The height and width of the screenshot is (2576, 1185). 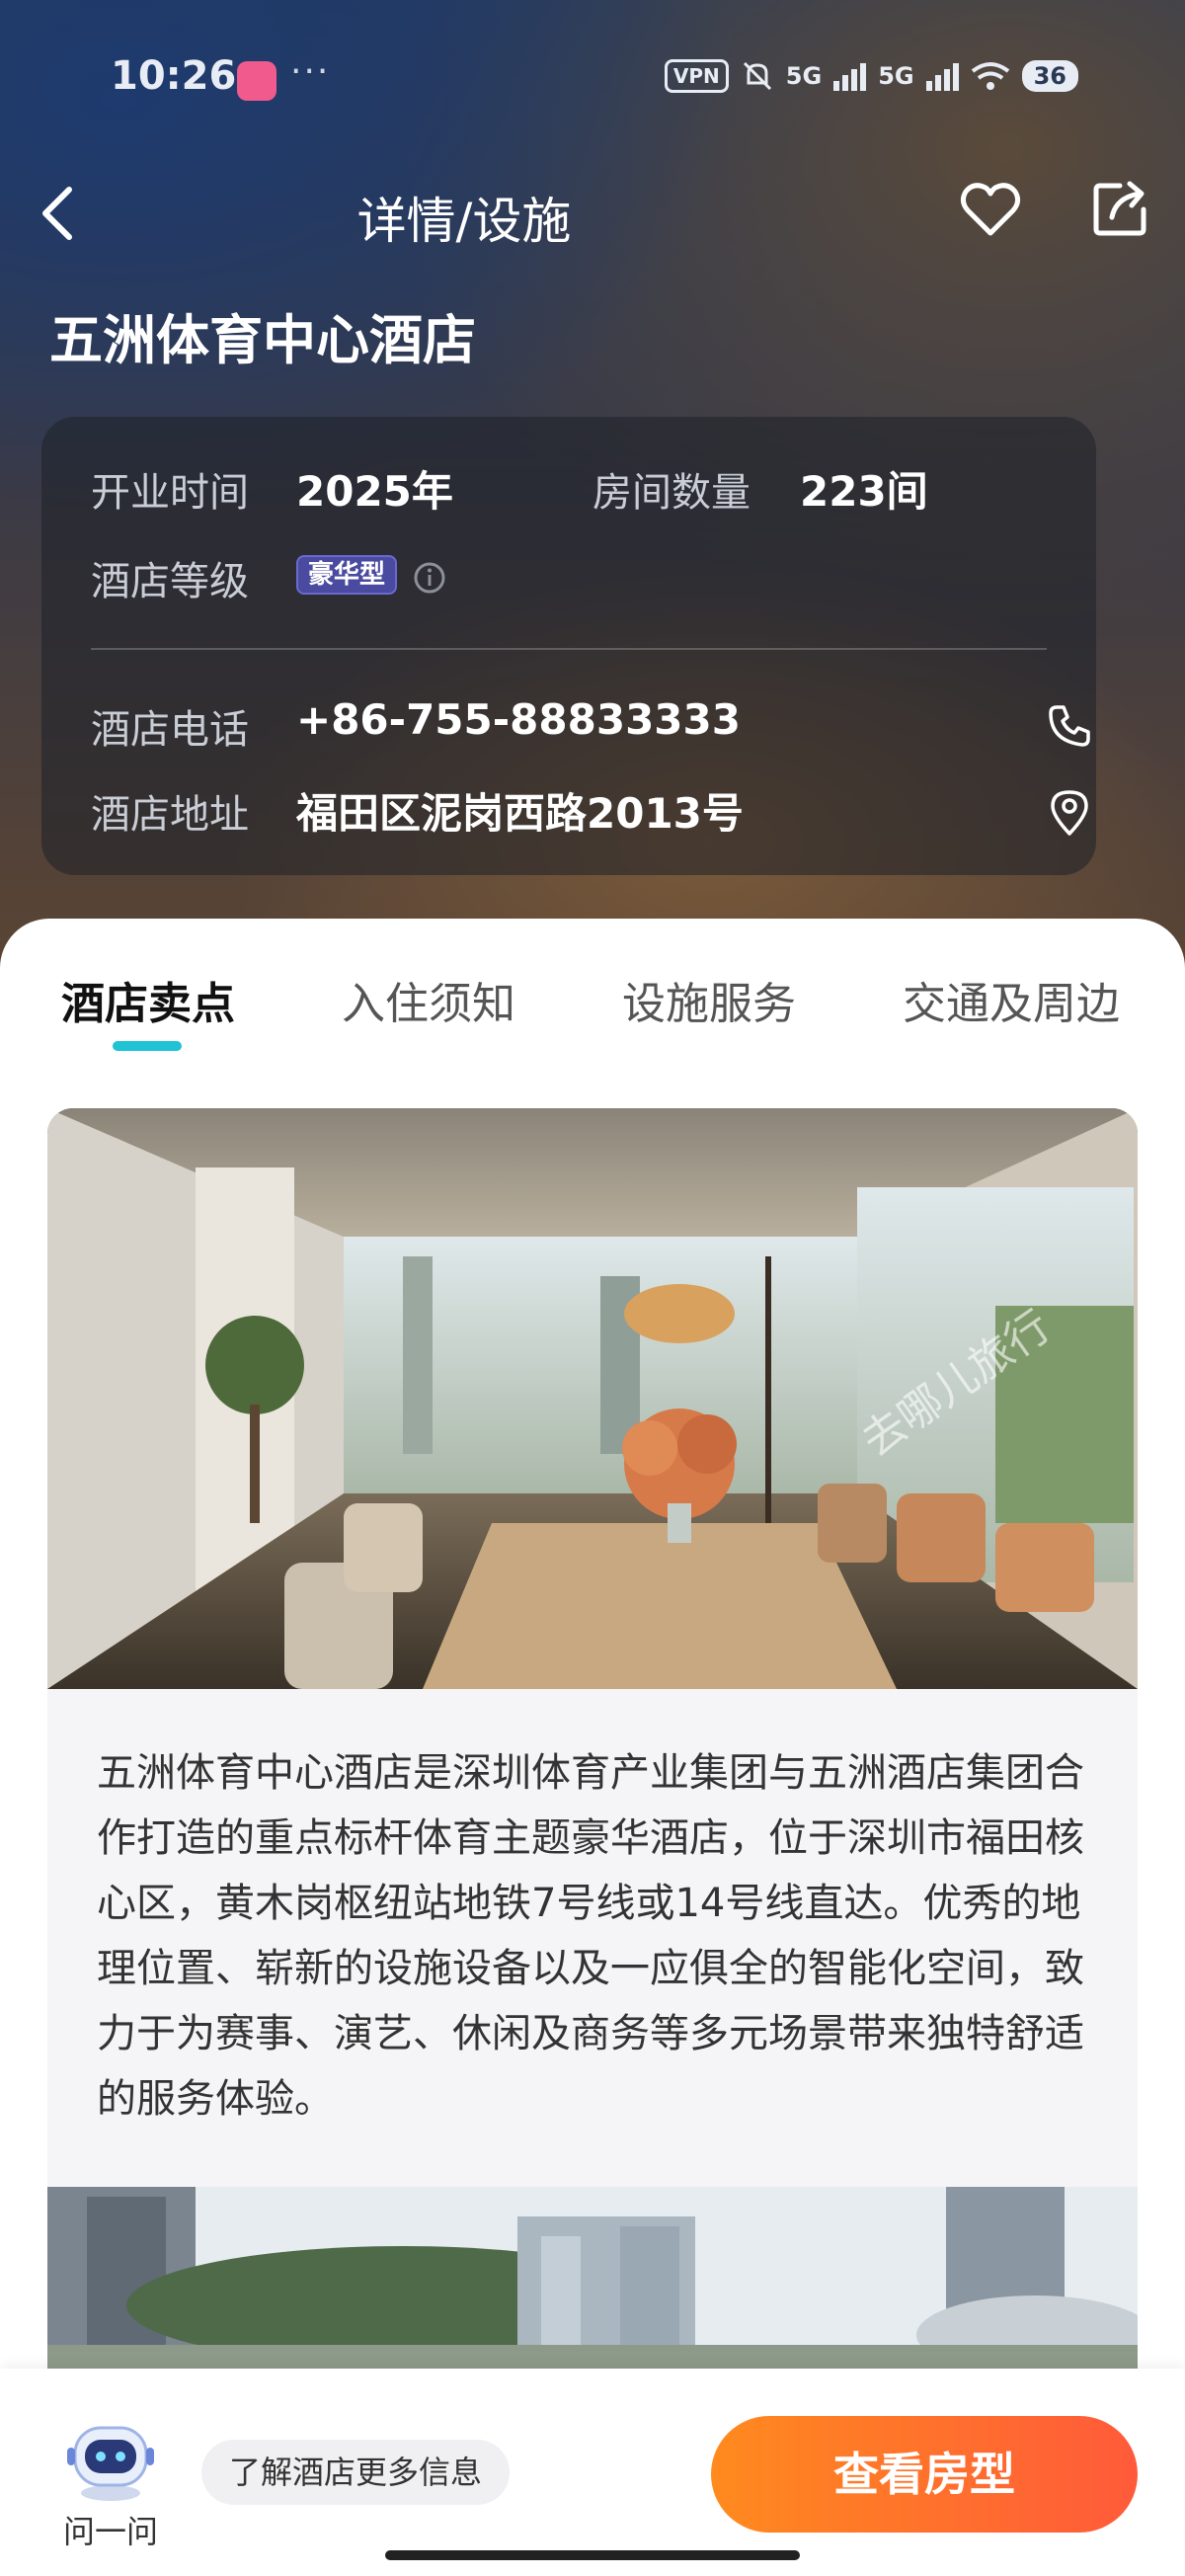 What do you see at coordinates (696, 76) in the screenshot?
I see `vpn-icon: VPN` at bounding box center [696, 76].